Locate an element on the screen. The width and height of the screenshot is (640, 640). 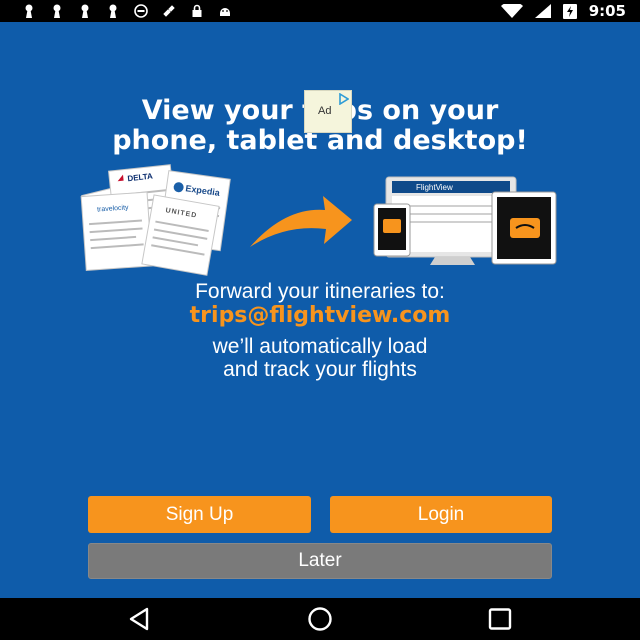
ad-label: Ad is located at coordinates (325, 111).